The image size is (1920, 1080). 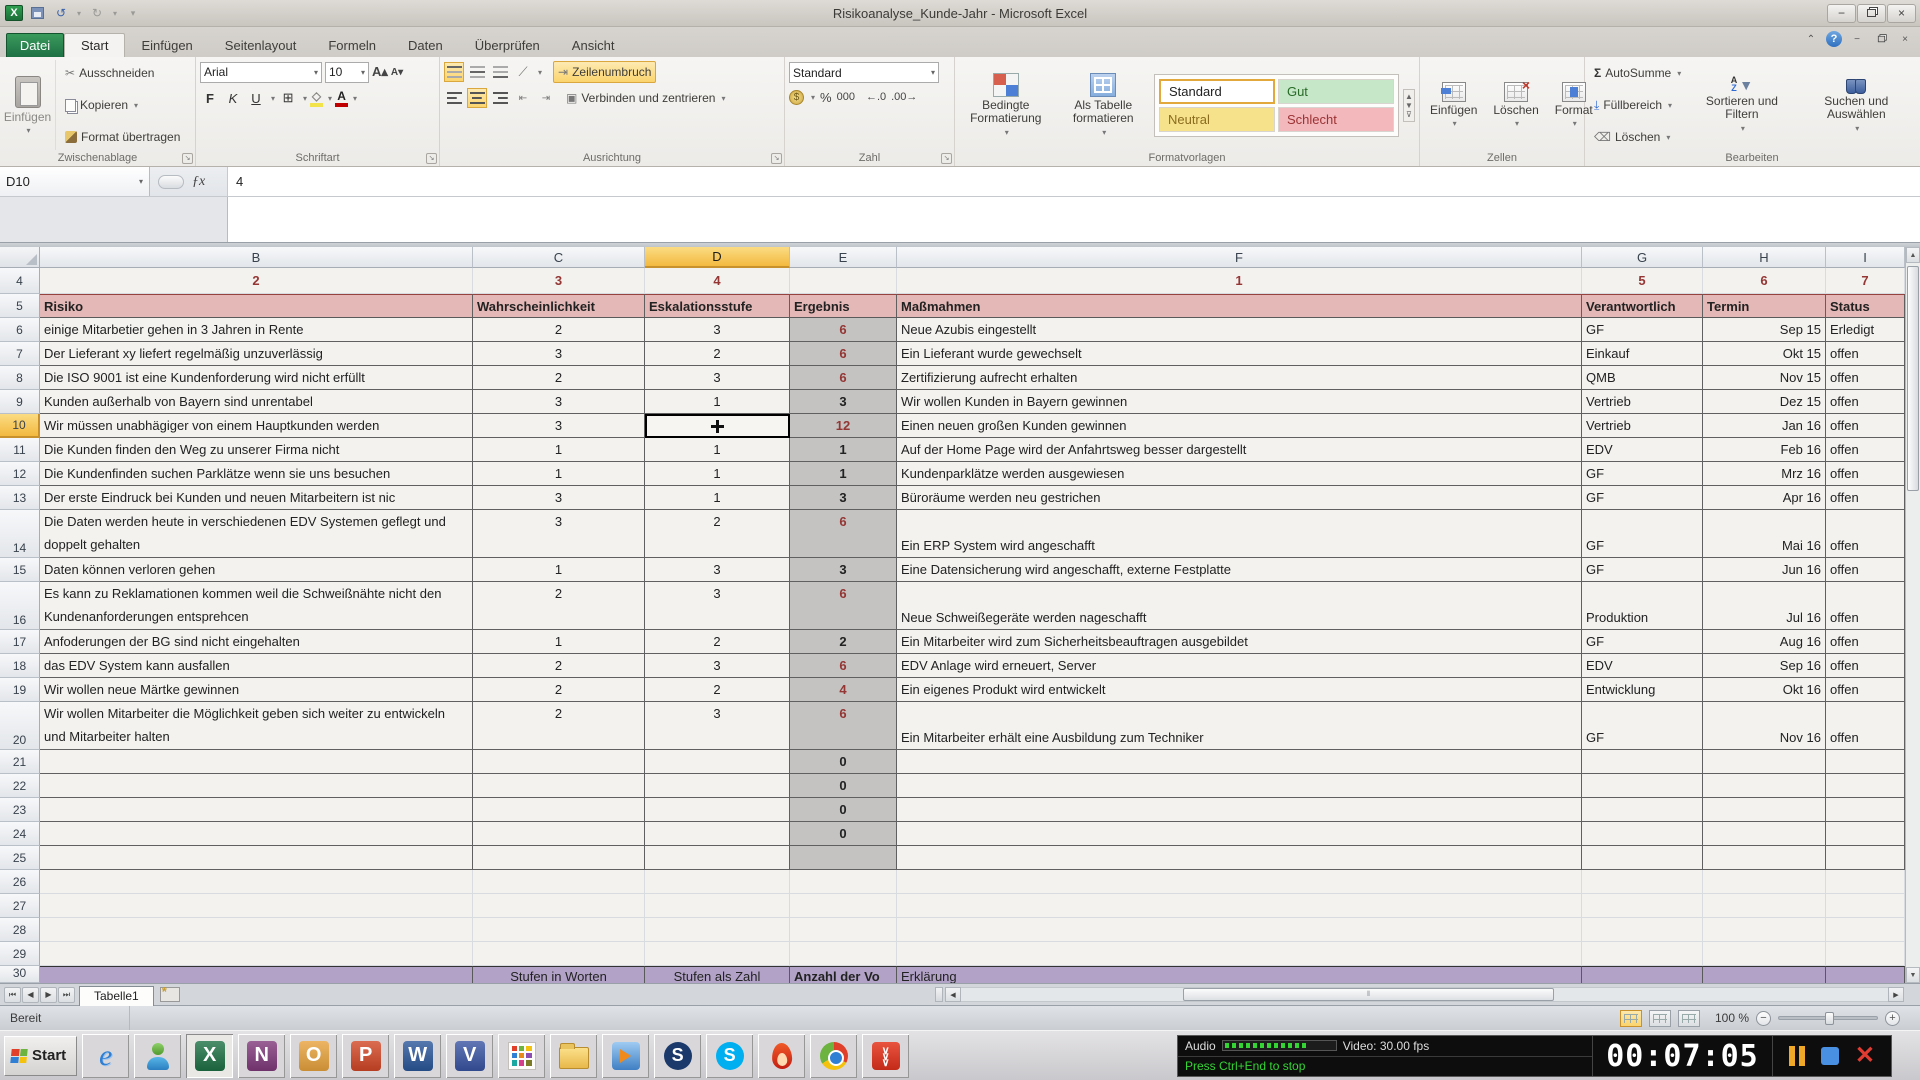 What do you see at coordinates (210, 98) in the screenshot?
I see `bold-button: F` at bounding box center [210, 98].